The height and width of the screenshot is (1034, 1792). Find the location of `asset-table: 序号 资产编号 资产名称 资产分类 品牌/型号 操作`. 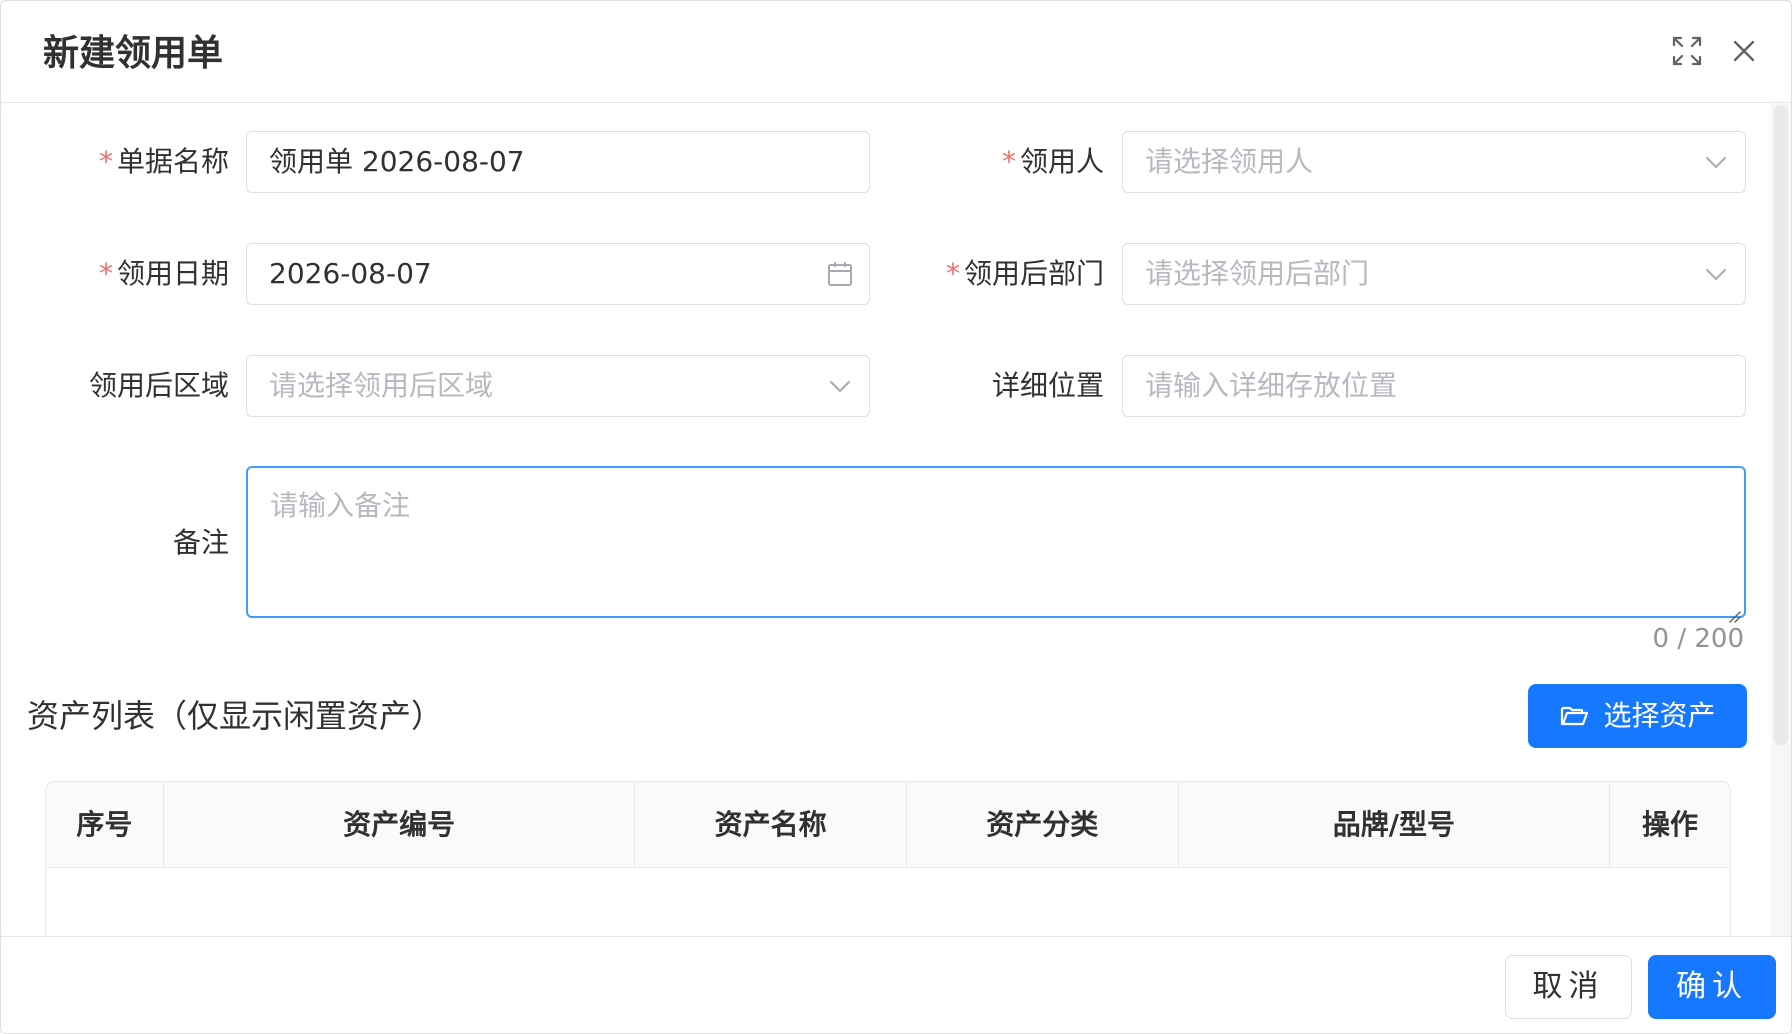

asset-table: 序号 资产编号 资产名称 资产分类 品牌/型号 操作 is located at coordinates (888, 861).